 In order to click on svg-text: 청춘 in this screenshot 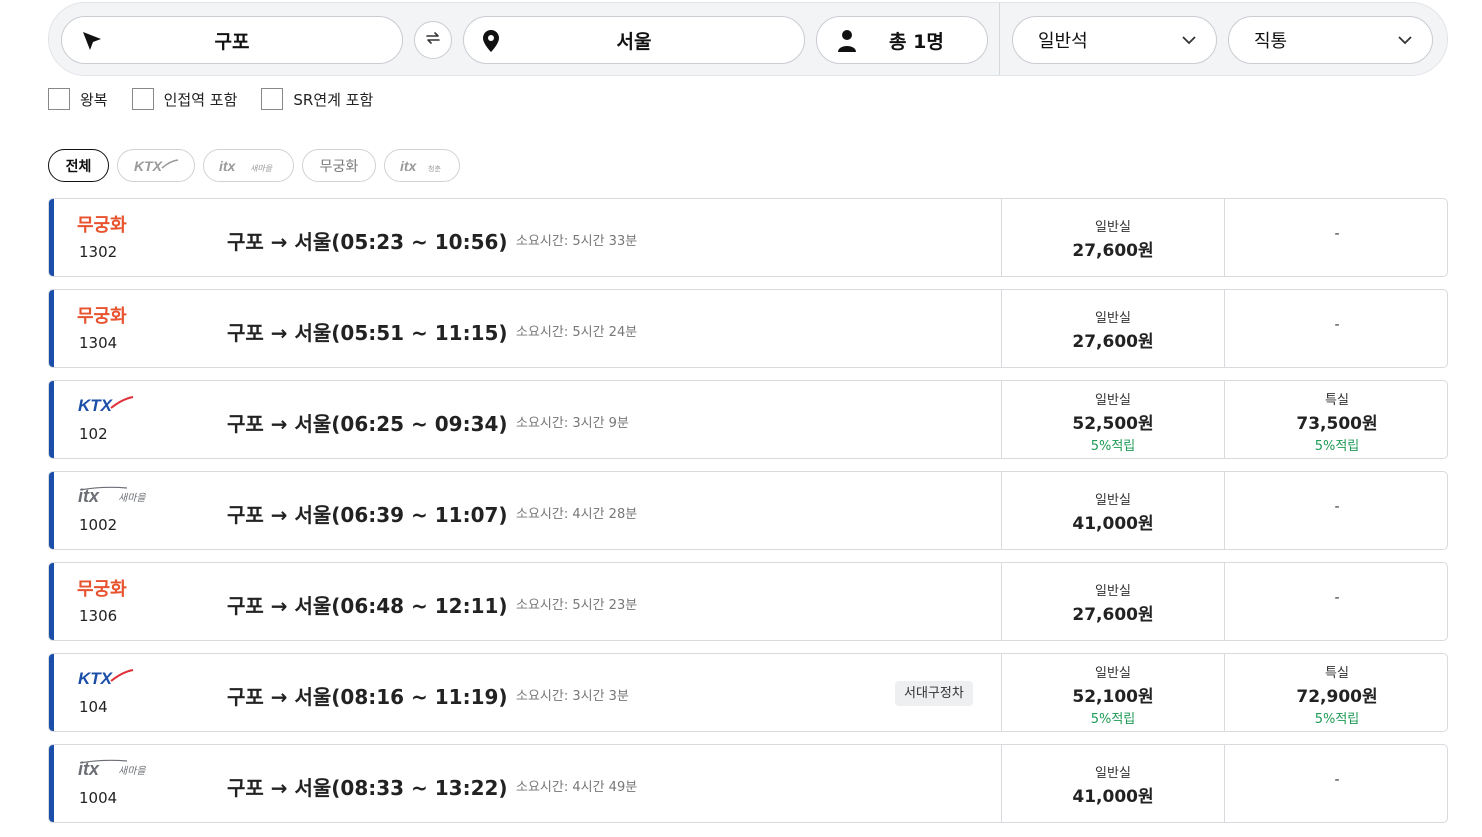, I will do `click(434, 168)`.